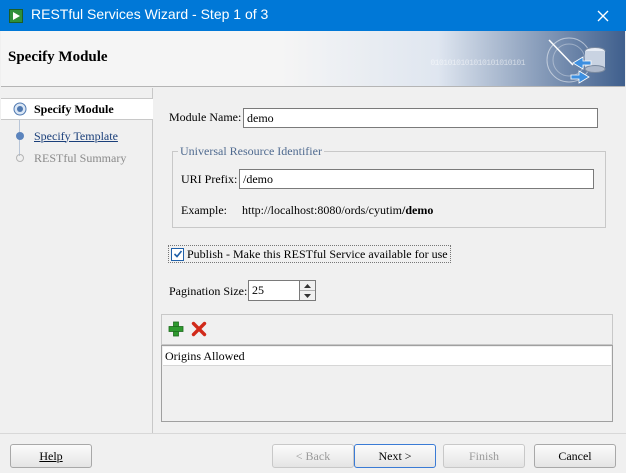  What do you see at coordinates (208, 291) in the screenshot?
I see `pagination-size-label: Pagination Size:` at bounding box center [208, 291].